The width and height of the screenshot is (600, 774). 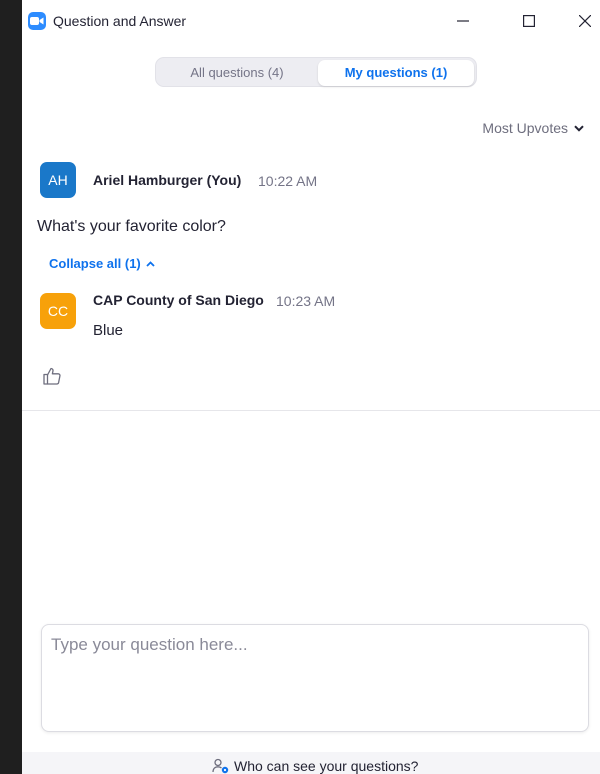 I want to click on question-time: 10:22 AM, so click(x=288, y=181).